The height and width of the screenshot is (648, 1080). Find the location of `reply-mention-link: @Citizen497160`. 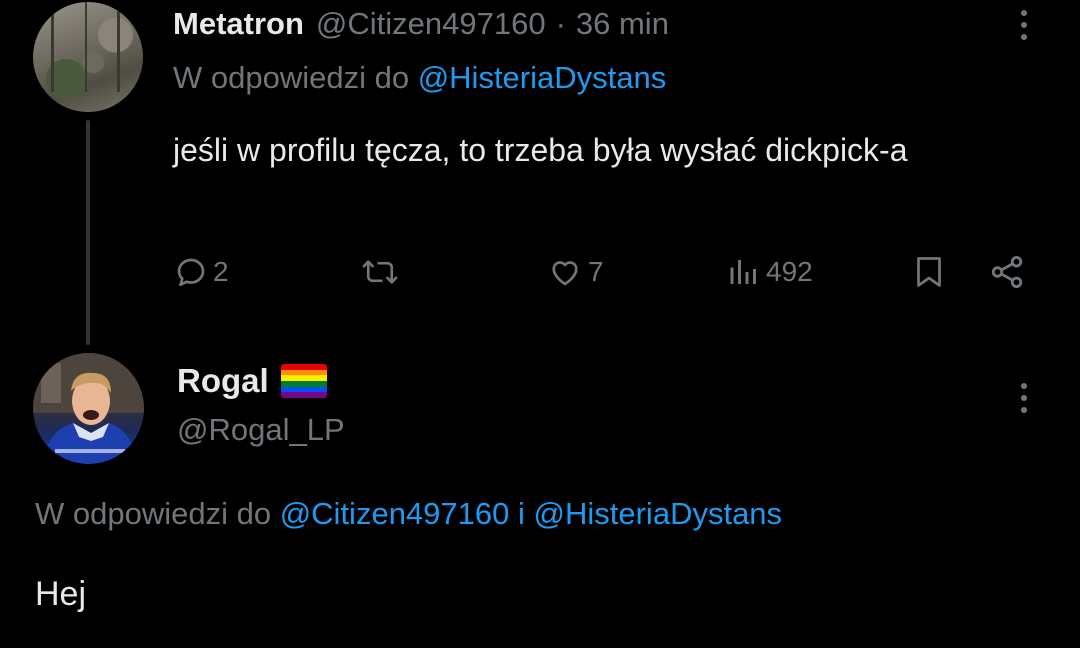

reply-mention-link: @Citizen497160 is located at coordinates (395, 513).